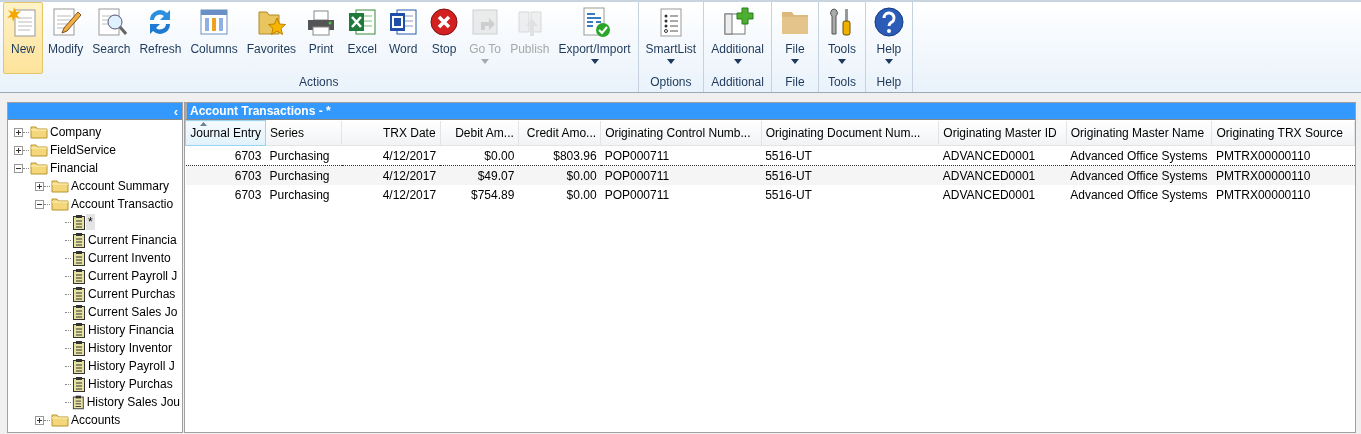 This screenshot has width=1361, height=434. What do you see at coordinates (321, 38) in the screenshot?
I see `ribbon-button: Print` at bounding box center [321, 38].